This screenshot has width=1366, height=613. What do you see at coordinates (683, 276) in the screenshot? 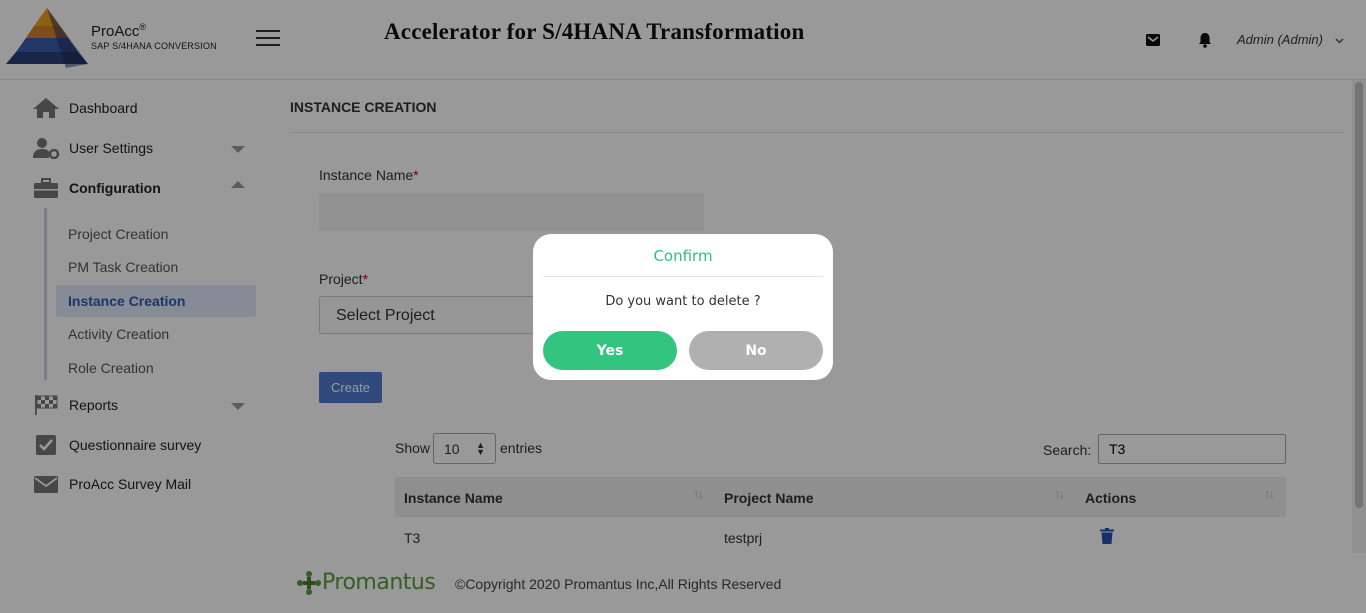
I see `dialog-divider` at bounding box center [683, 276].